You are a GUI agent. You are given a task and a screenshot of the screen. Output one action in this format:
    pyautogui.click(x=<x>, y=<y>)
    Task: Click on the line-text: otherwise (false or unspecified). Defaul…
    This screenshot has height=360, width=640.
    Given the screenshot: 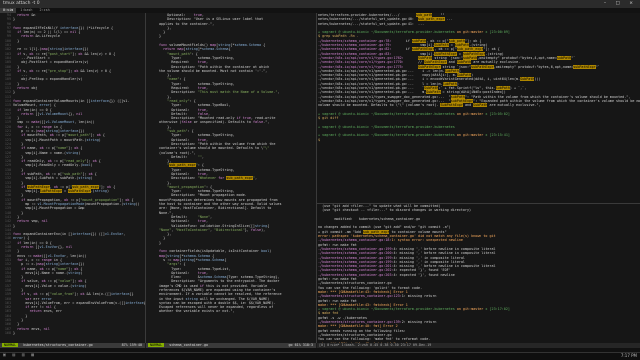 What is the action you would take?
    pyautogui.click(x=214, y=122)
    